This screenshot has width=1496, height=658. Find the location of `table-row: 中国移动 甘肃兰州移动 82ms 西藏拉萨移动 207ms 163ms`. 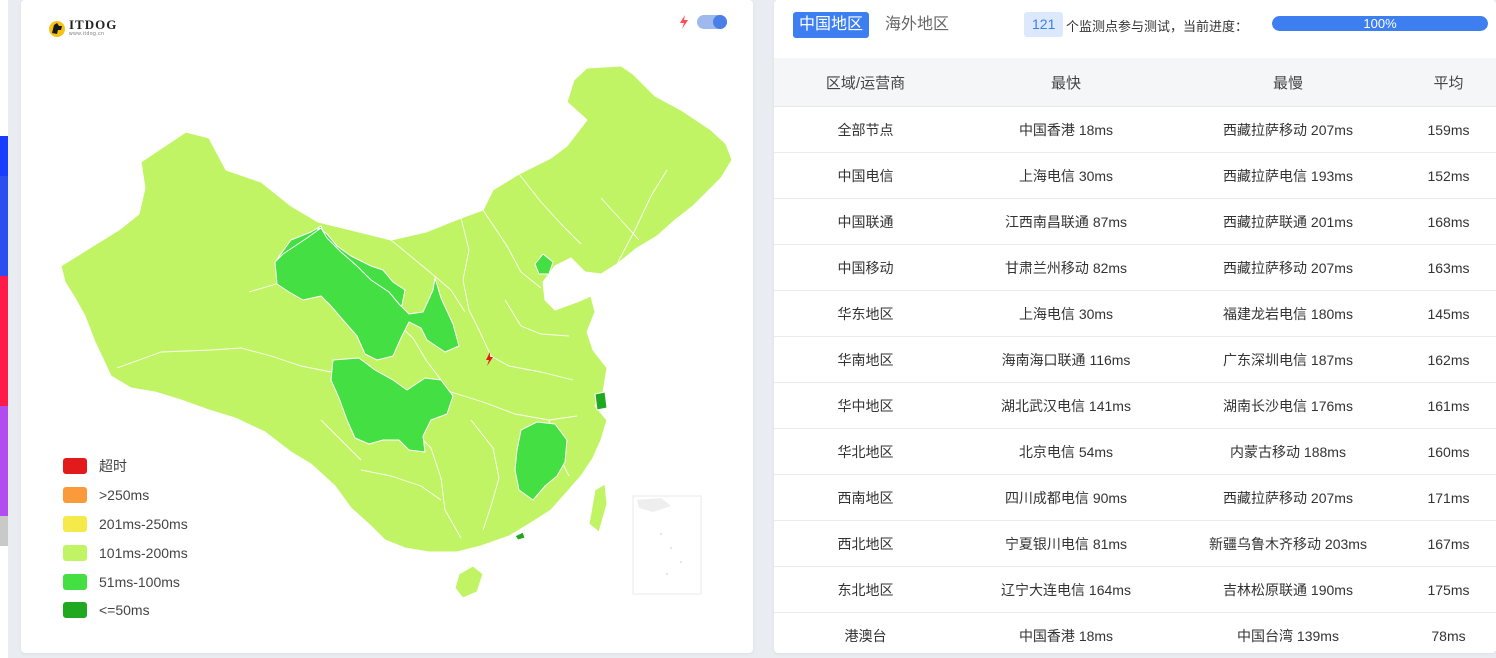

table-row: 中国移动 甘肃兰州移动 82ms 西藏拉萨移动 207ms 163ms is located at coordinates (1135, 268).